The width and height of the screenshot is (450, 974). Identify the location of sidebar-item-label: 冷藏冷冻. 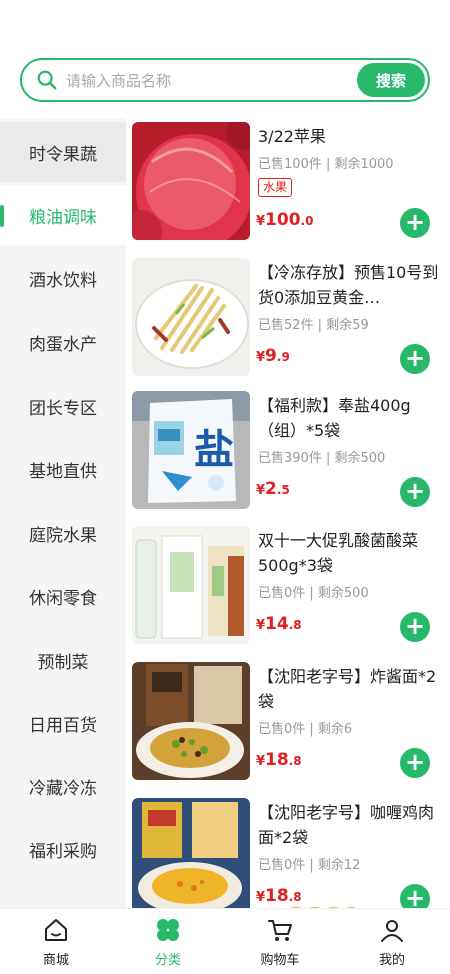
(63, 788).